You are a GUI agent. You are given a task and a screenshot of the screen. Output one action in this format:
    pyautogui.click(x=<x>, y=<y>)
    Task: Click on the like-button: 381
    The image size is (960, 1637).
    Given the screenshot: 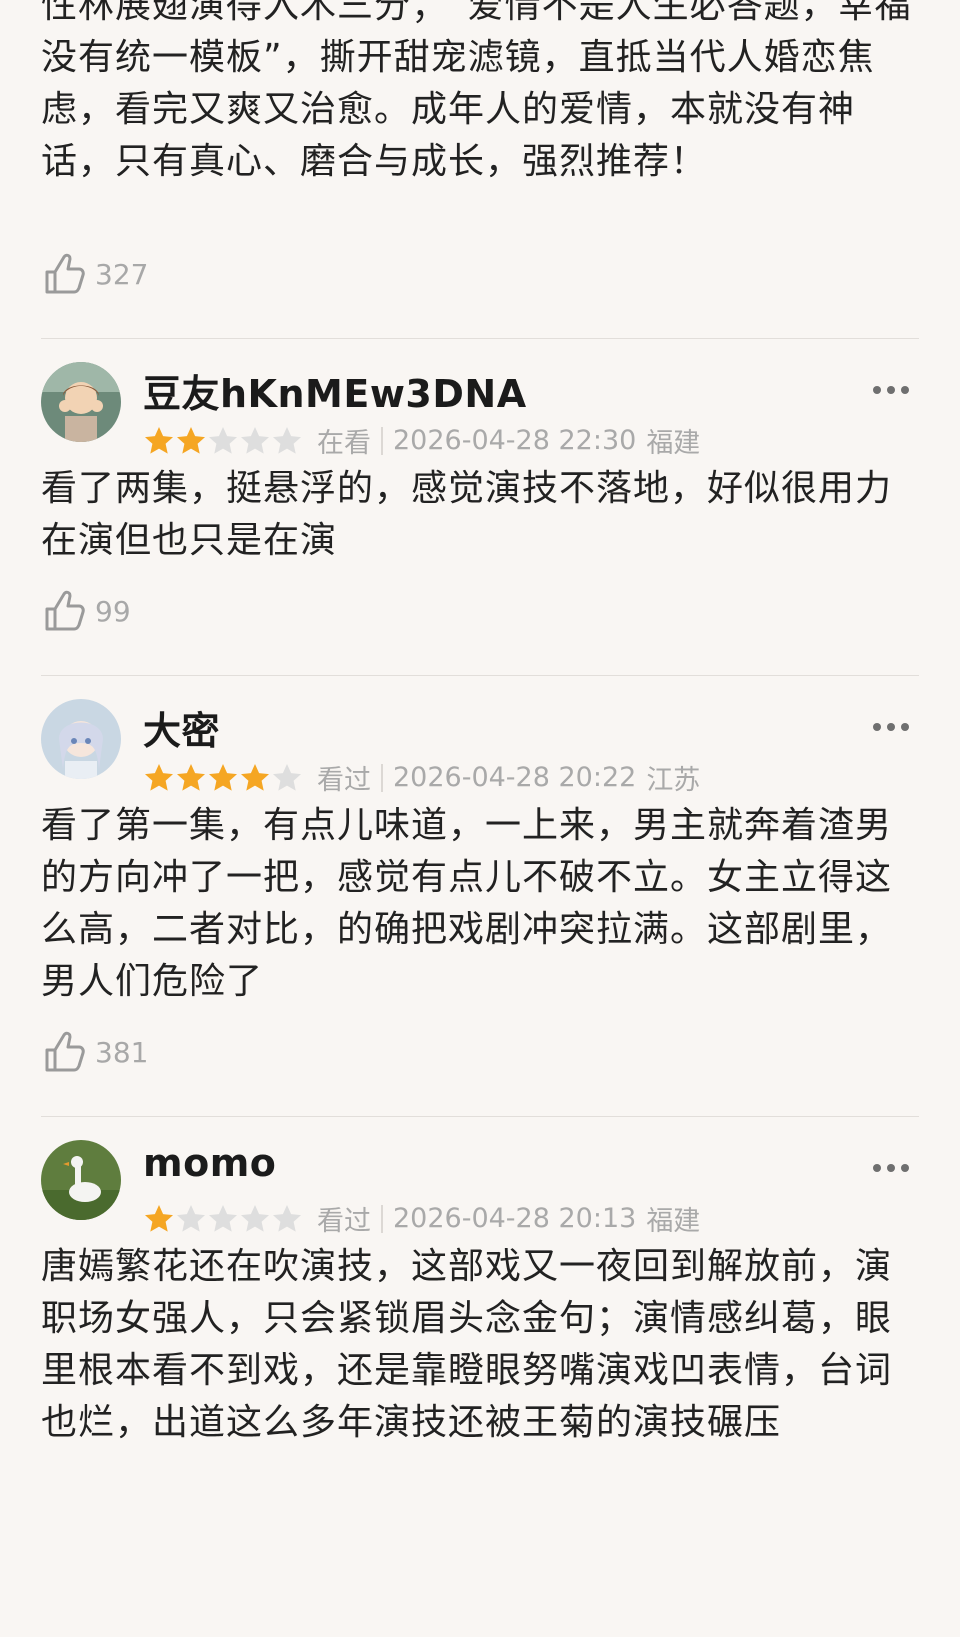 What is the action you would take?
    pyautogui.click(x=480, y=1052)
    